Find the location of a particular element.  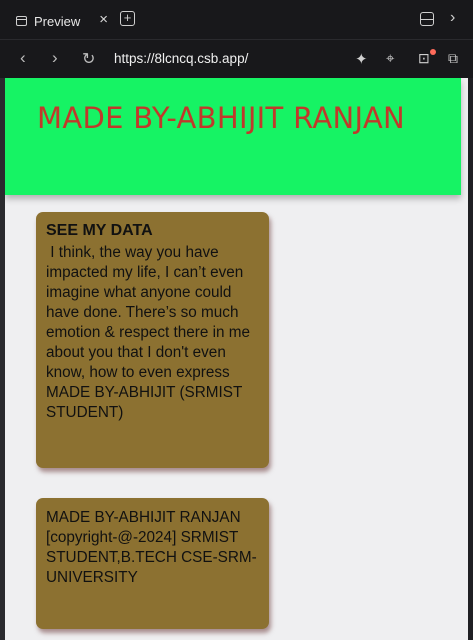

forward-icon: › is located at coordinates (55, 58).